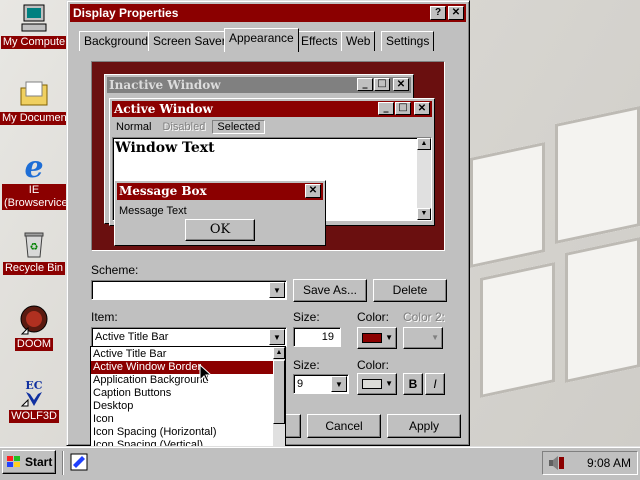 The width and height of the screenshot is (640, 480). Describe the element at coordinates (189, 290) in the screenshot. I see `scheme-dropdown: ▼` at that location.